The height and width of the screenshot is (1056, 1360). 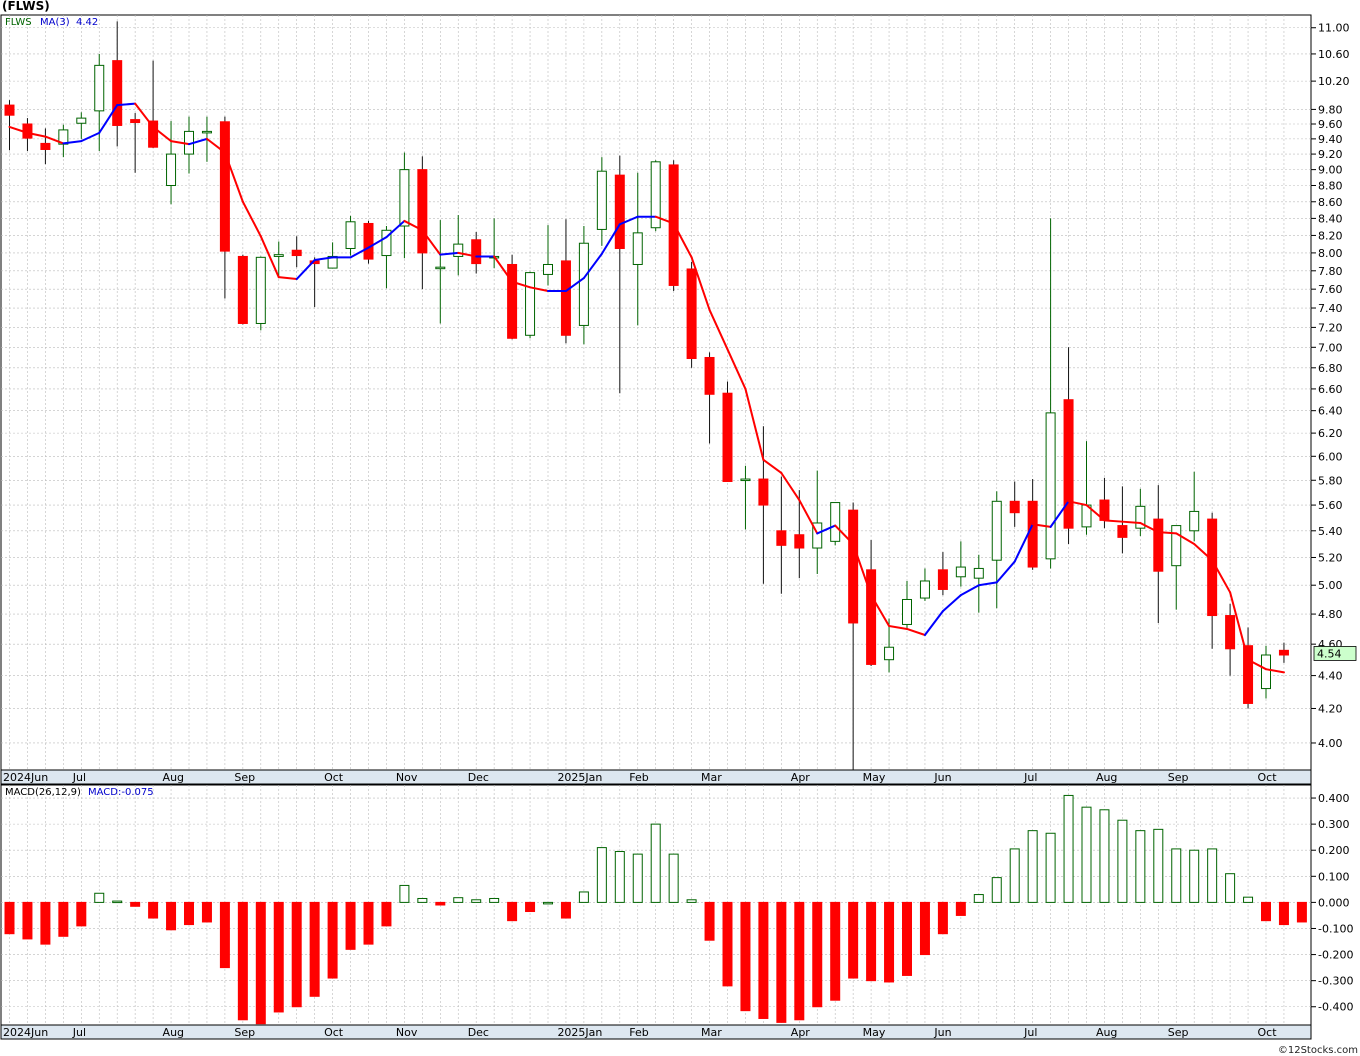 What do you see at coordinates (1330, 585) in the screenshot?
I see `price-y-tick-label: 5.00` at bounding box center [1330, 585].